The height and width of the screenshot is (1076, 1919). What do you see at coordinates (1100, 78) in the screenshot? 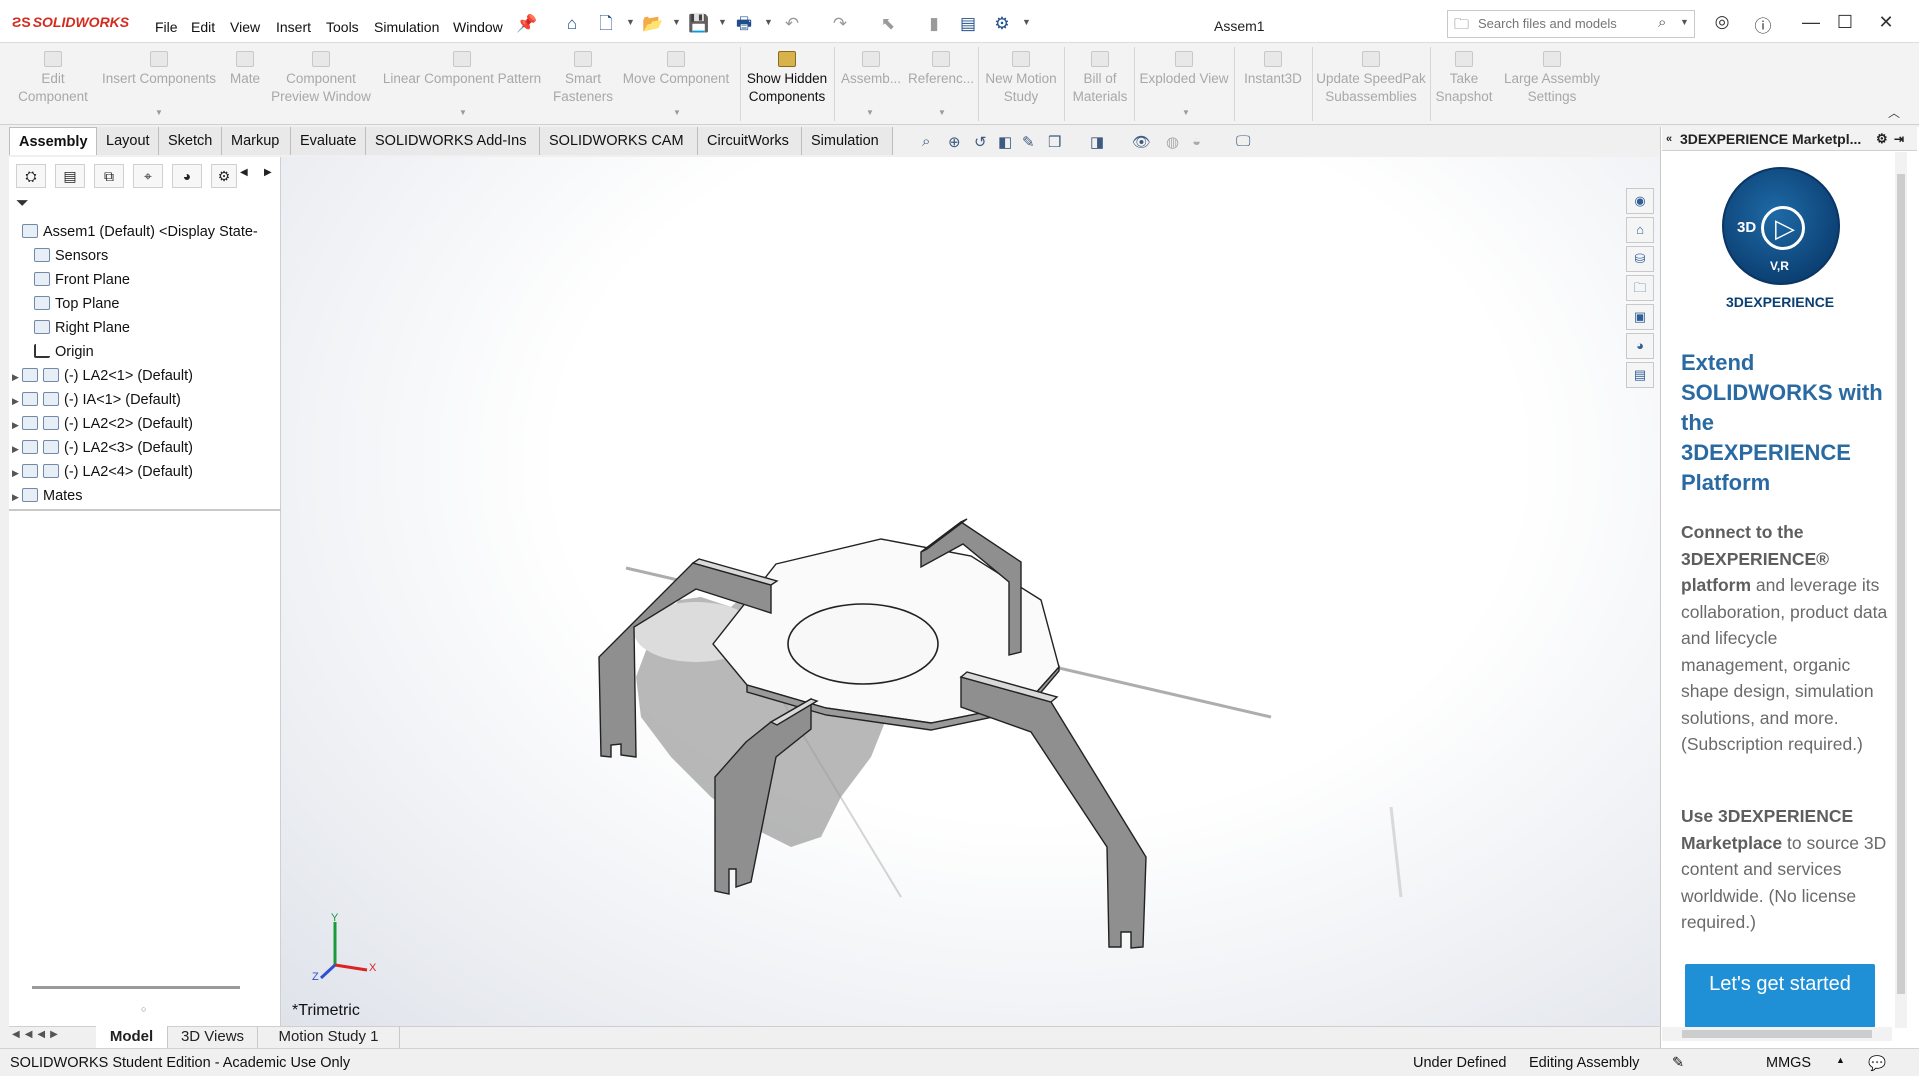
I see `bill-of-materials-button: Bill of Materials` at bounding box center [1100, 78].